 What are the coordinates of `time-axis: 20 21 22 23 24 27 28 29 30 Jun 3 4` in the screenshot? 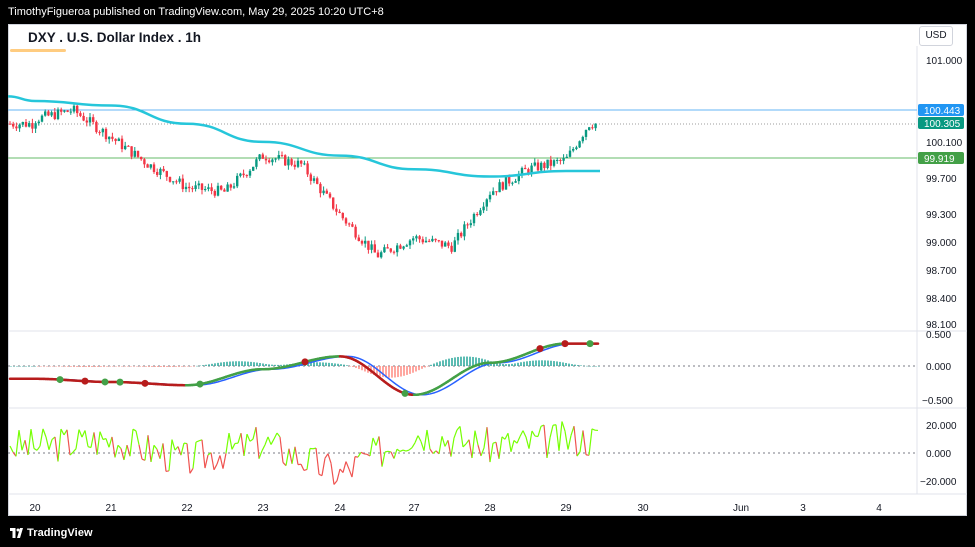 It's located at (455, 508).